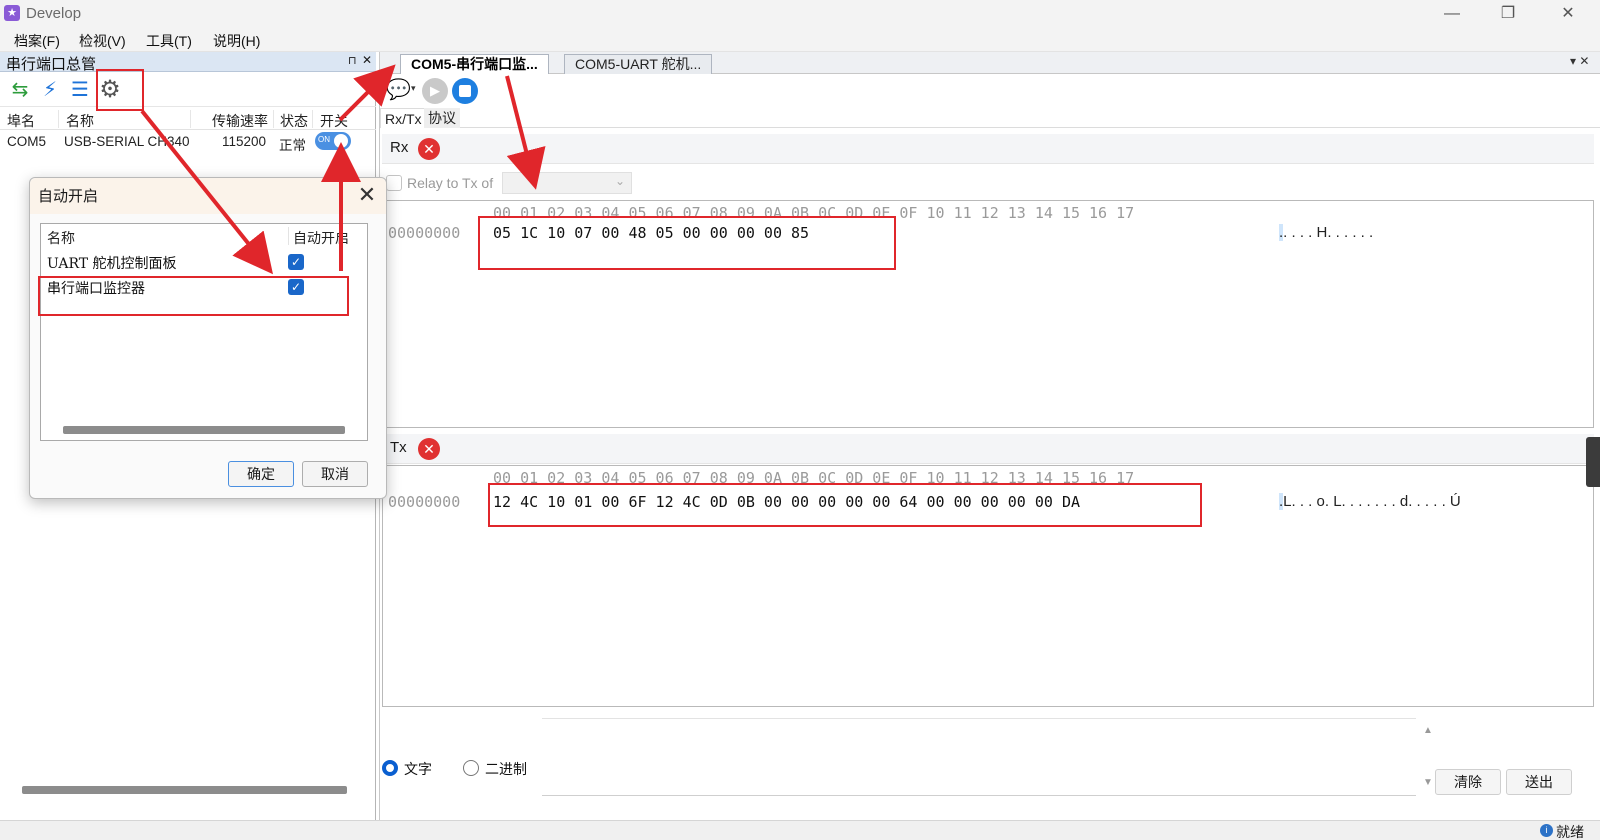 This screenshot has height=840, width=1600. Describe the element at coordinates (1546, 830) in the screenshot. I see `info-icon: i` at that location.